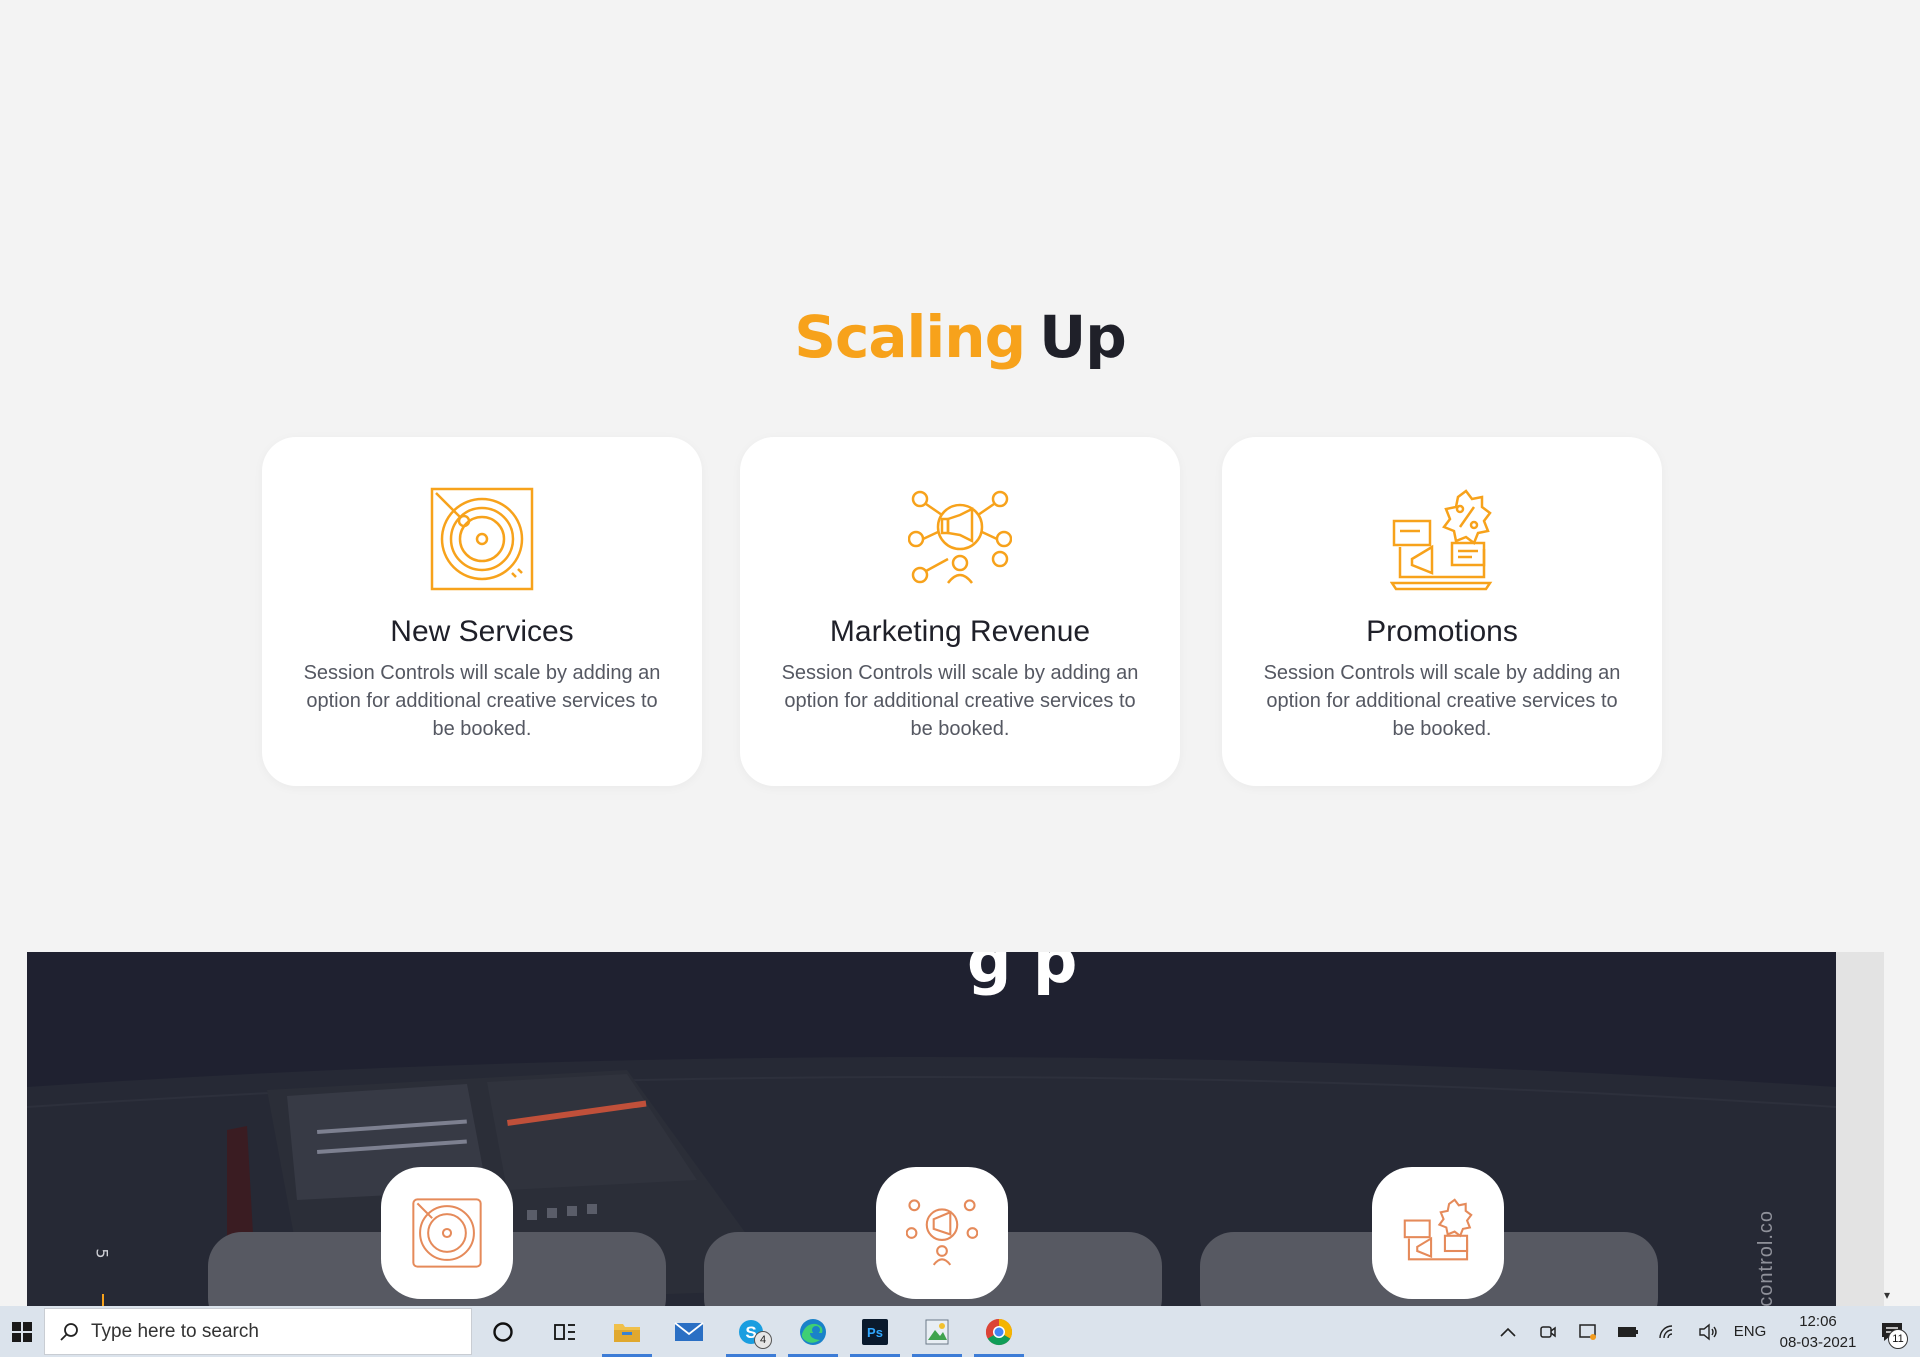 Image resolution: width=1920 pixels, height=1357 pixels. What do you see at coordinates (1750, 1331) in the screenshot?
I see `language-indicator: ENG` at bounding box center [1750, 1331].